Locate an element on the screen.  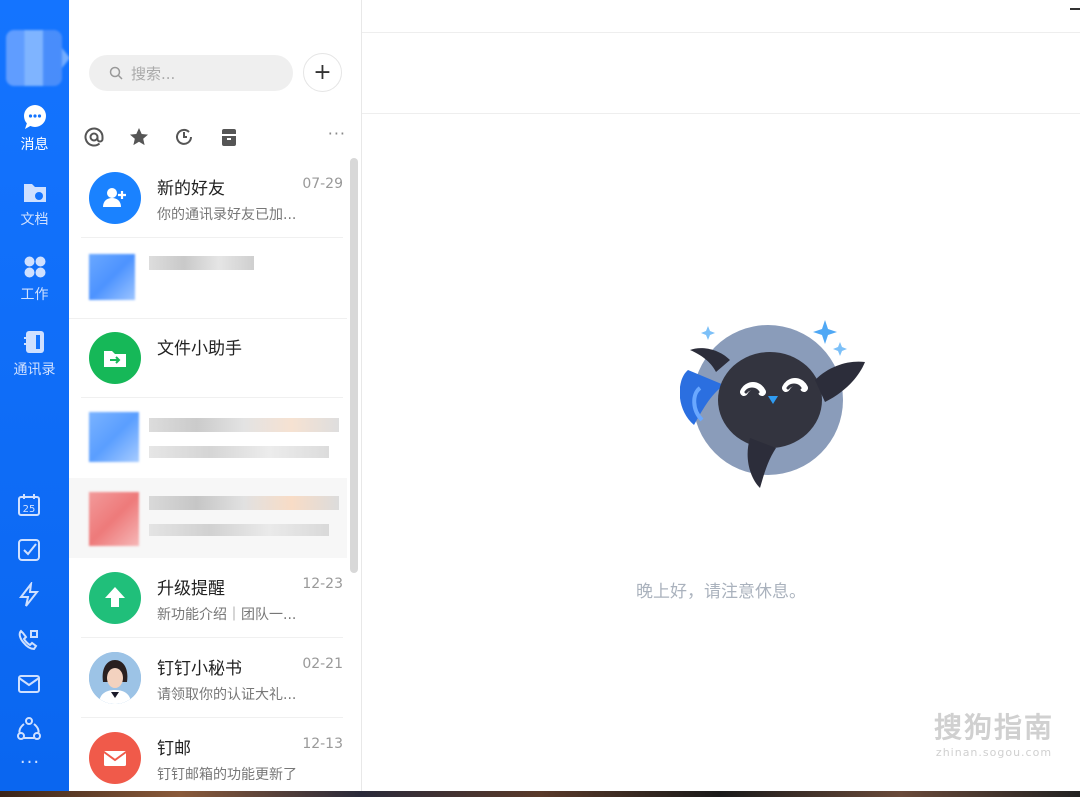
user-avatar is located at coordinates (38, 58).